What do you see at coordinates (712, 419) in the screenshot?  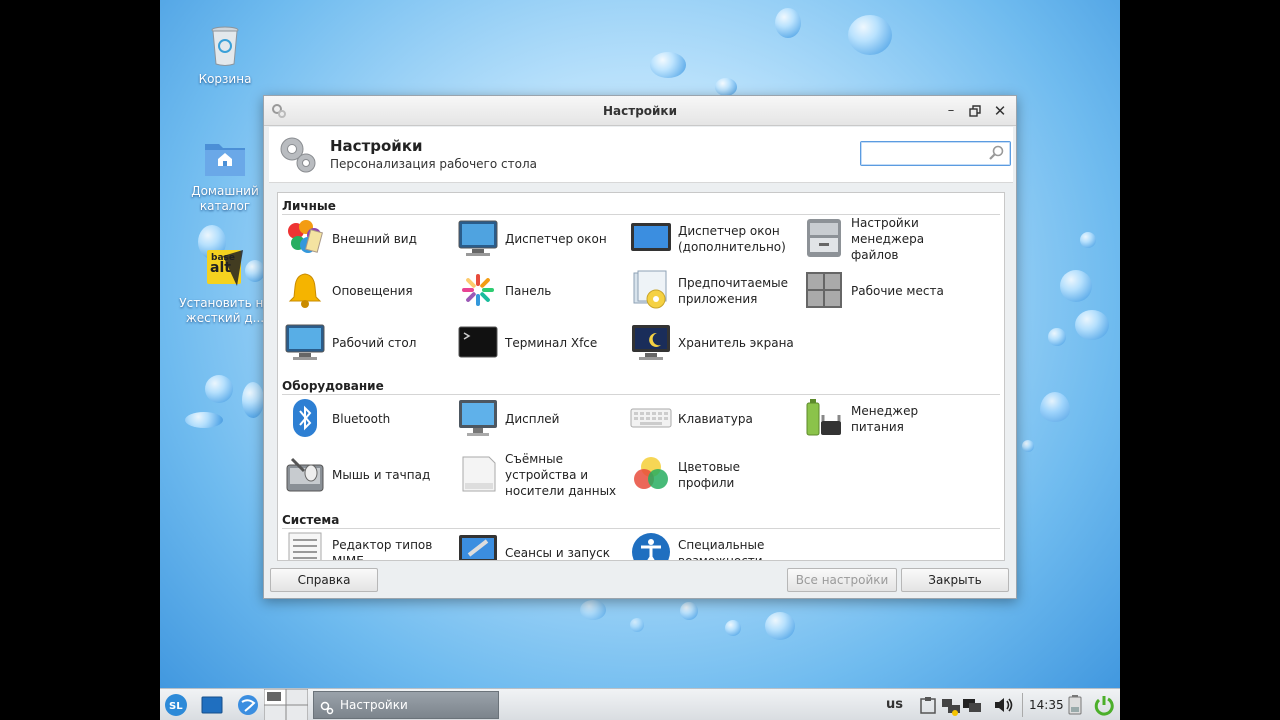 I see `item-keyboard: Клавиатура` at bounding box center [712, 419].